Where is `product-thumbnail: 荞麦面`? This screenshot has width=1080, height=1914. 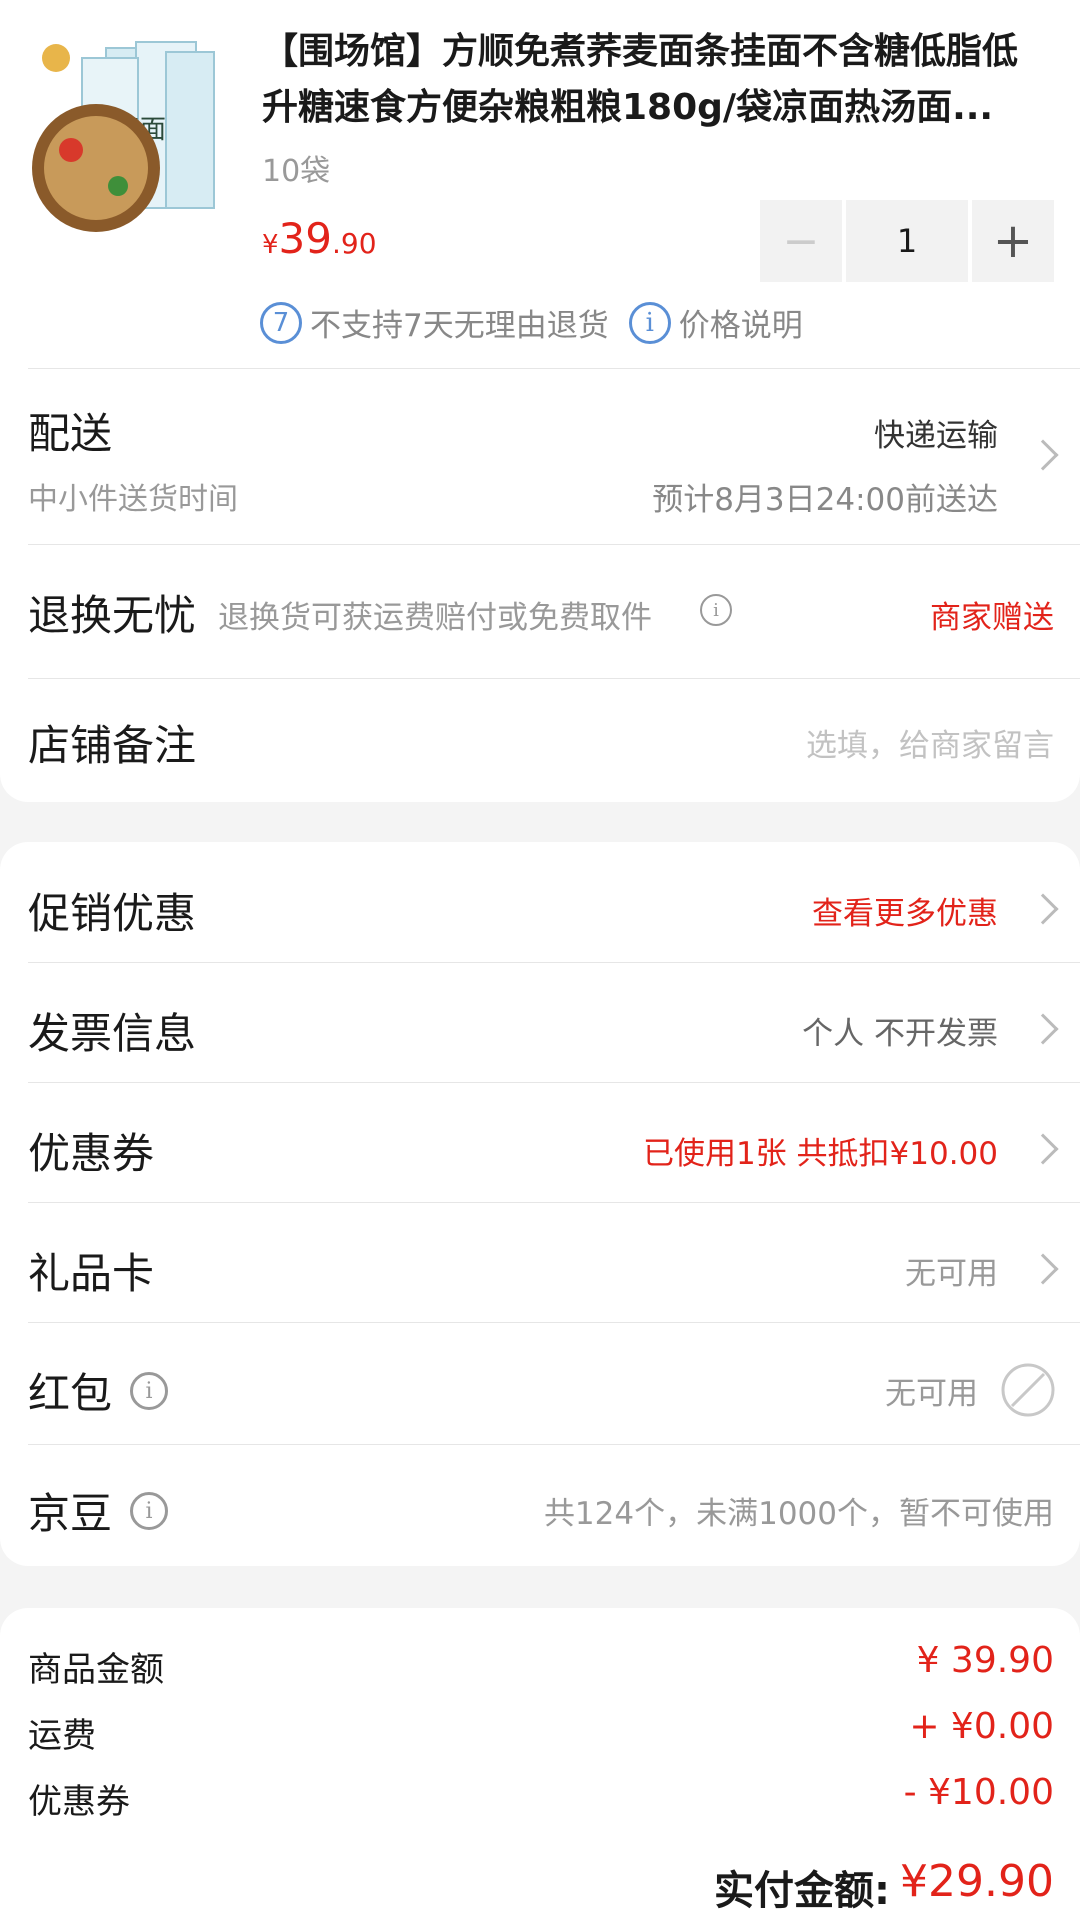
product-thumbnail: 荞麦面 is located at coordinates (131, 133).